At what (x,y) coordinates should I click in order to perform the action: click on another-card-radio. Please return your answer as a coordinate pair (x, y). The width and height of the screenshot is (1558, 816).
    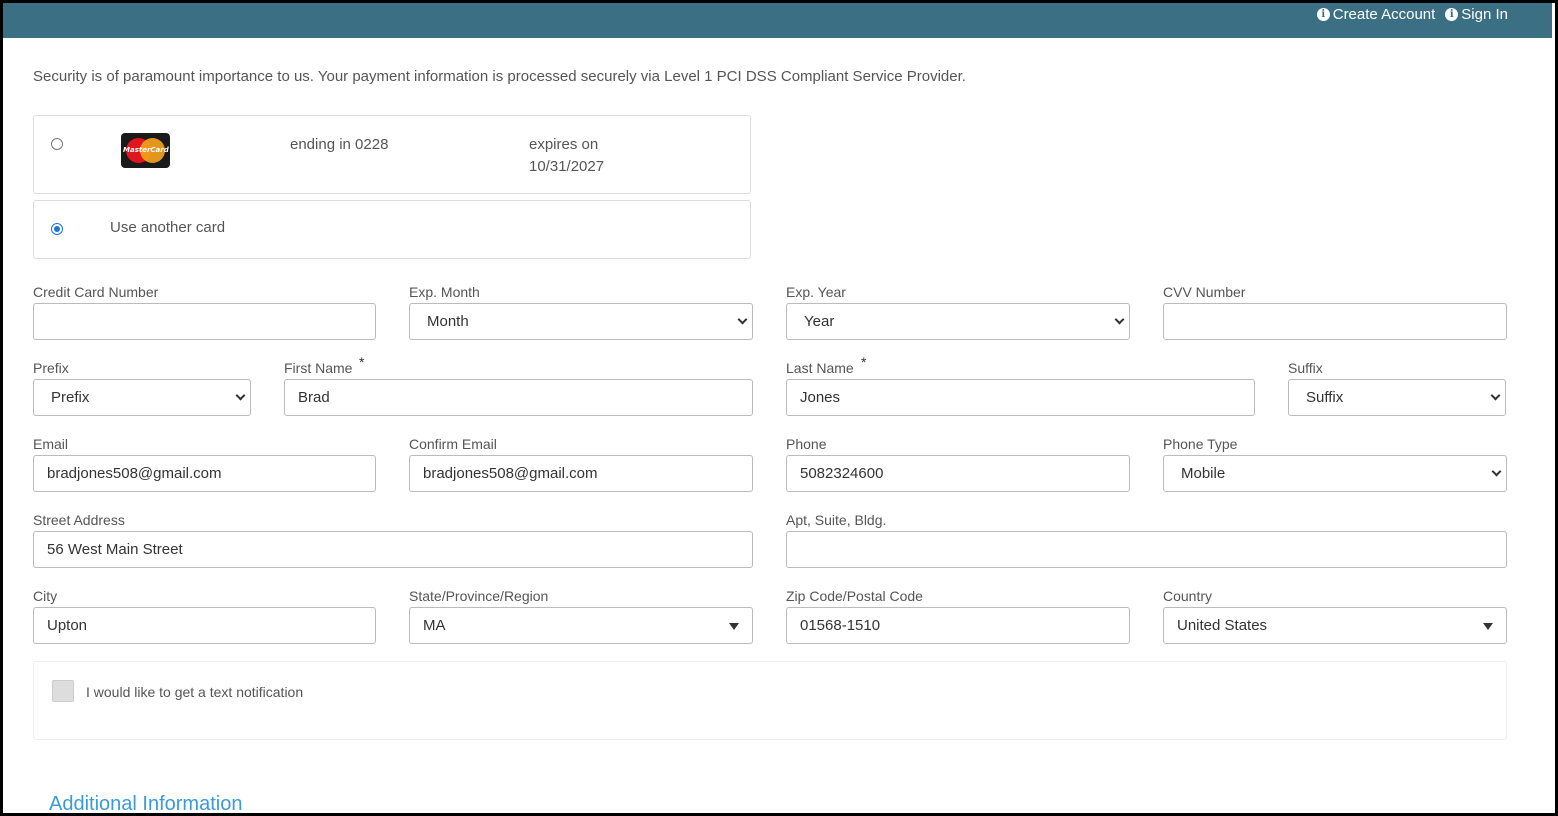
    Looking at the image, I should click on (57, 229).